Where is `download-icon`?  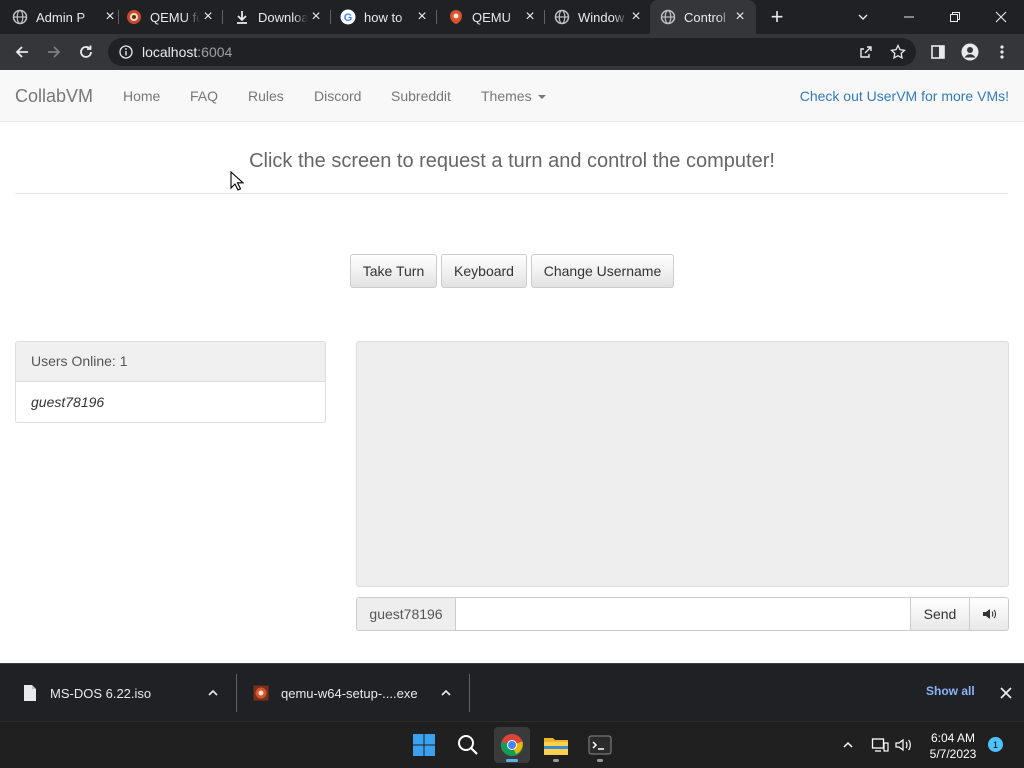
download-icon is located at coordinates (242, 17).